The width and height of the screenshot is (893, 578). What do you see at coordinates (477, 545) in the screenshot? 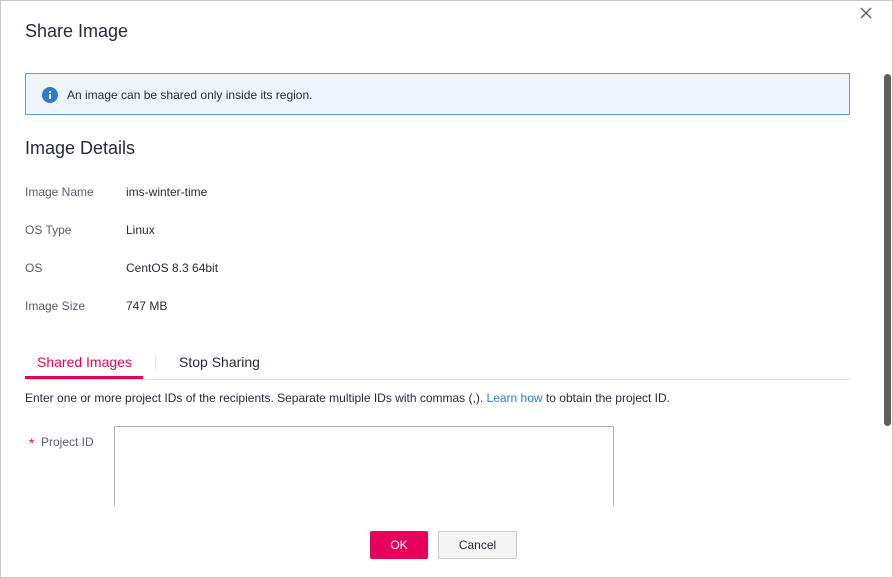
I see `cancel-button: Cancel` at bounding box center [477, 545].